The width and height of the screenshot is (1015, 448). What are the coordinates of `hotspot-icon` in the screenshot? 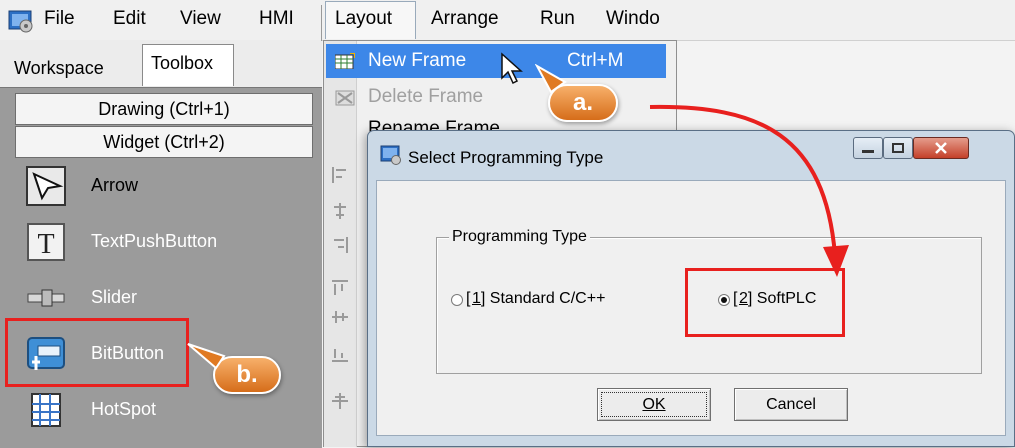 It's located at (46, 410).